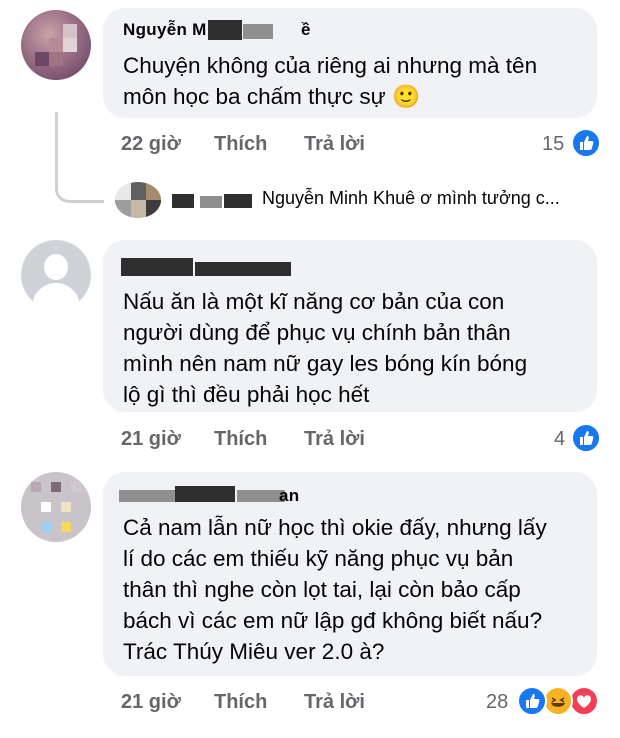 This screenshot has height=738, width=620. What do you see at coordinates (289, 496) in the screenshot?
I see `author-name: an` at bounding box center [289, 496].